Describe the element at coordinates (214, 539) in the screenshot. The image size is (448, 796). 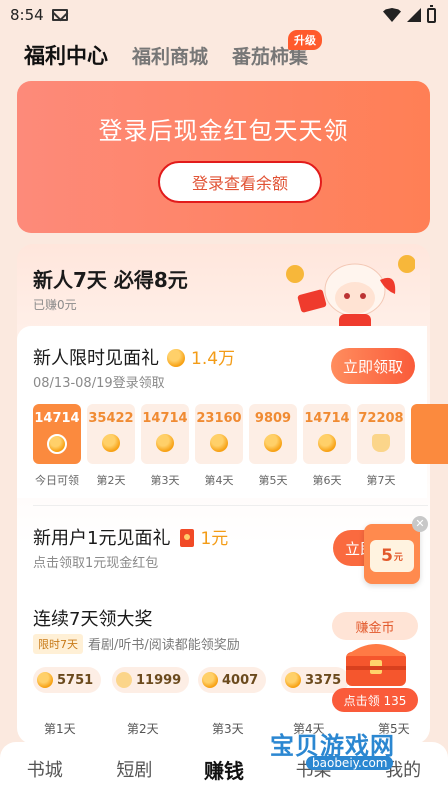
I see `one-yuan-amount: 1元` at that location.